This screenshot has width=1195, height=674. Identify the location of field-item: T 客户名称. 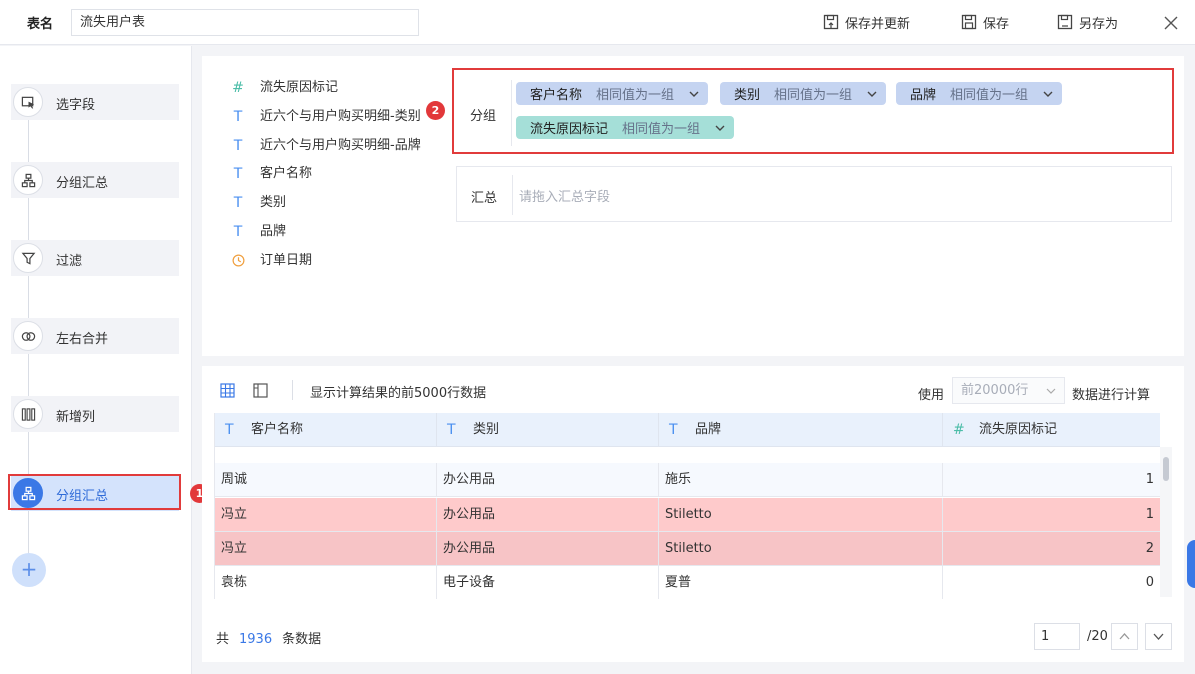
(322, 174).